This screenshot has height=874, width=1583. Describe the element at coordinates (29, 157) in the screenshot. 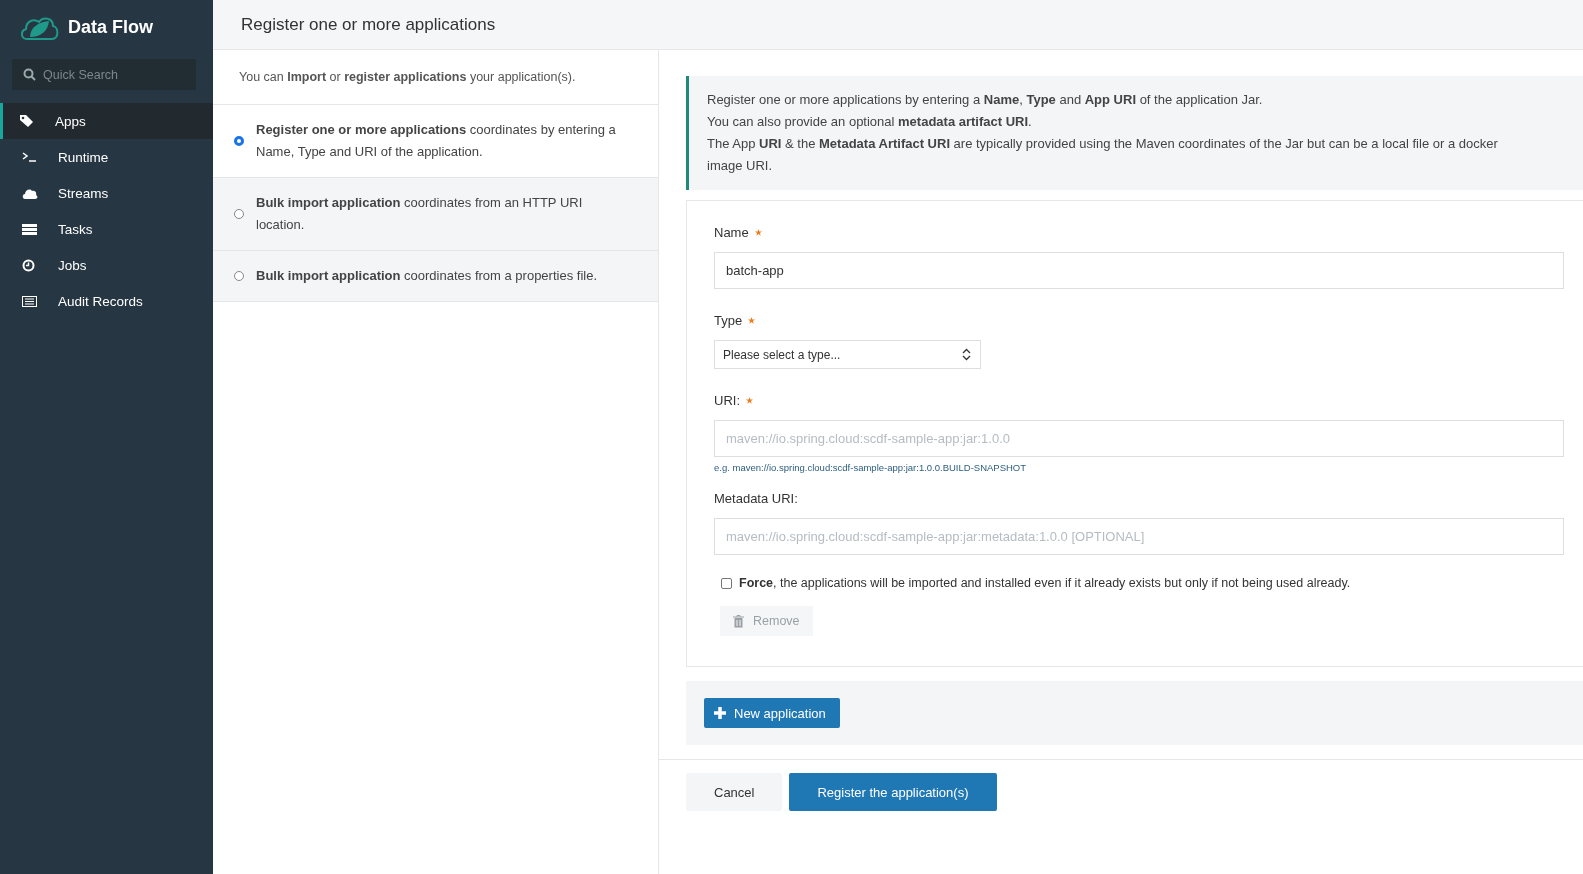

I see `terminal-icon` at that location.